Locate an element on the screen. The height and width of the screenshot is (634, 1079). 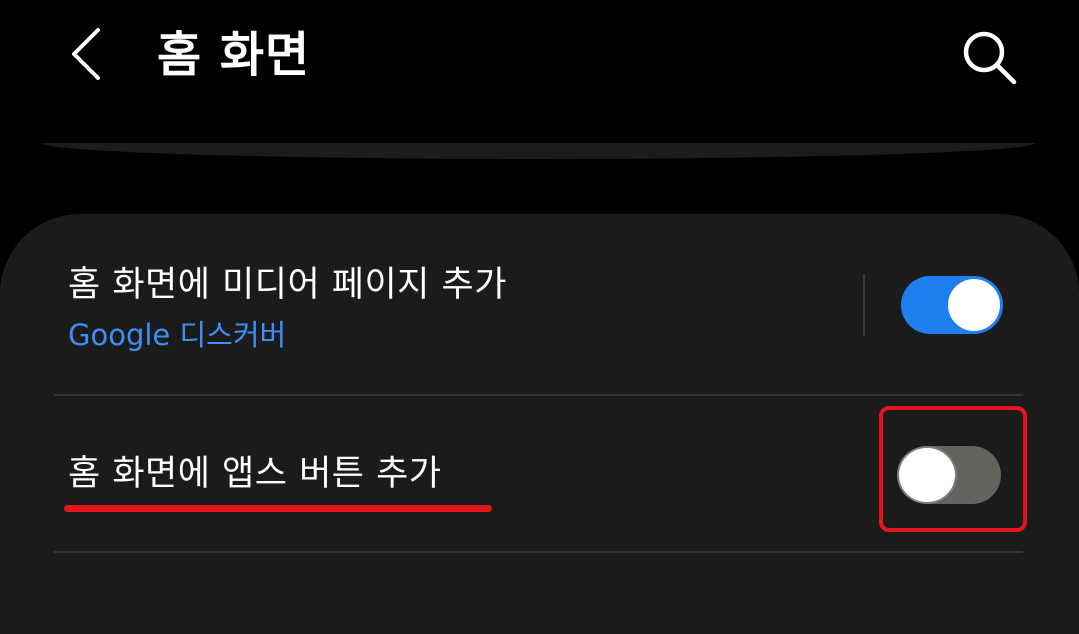
search-button is located at coordinates (989, 57).